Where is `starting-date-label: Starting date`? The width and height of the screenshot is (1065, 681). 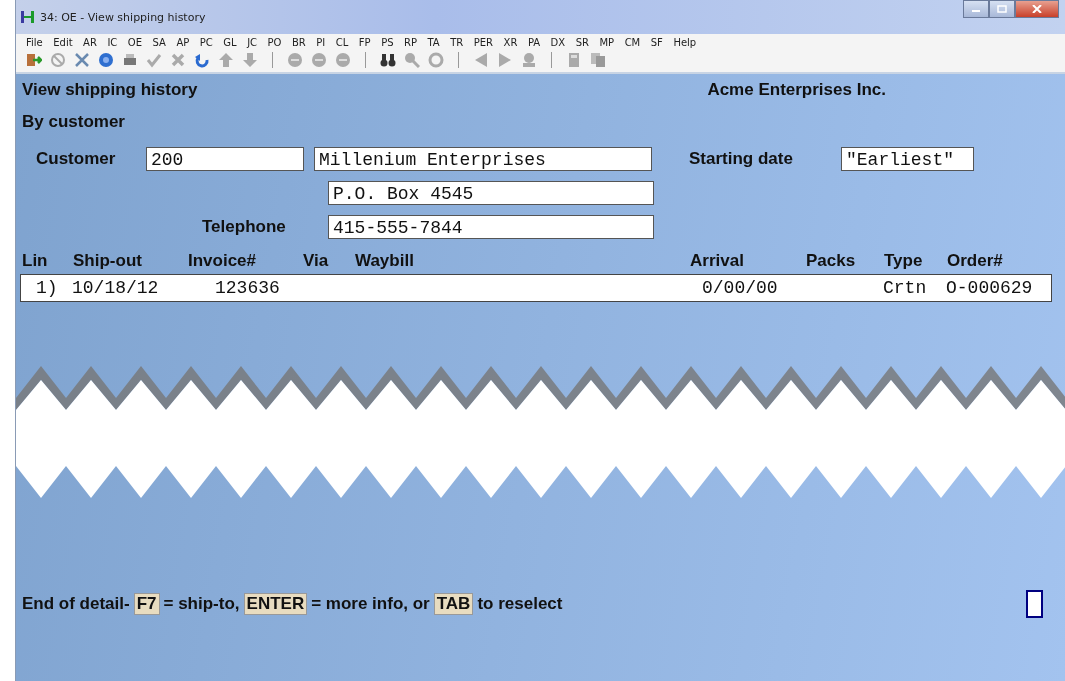 starting-date-label: Starting date is located at coordinates (741, 159).